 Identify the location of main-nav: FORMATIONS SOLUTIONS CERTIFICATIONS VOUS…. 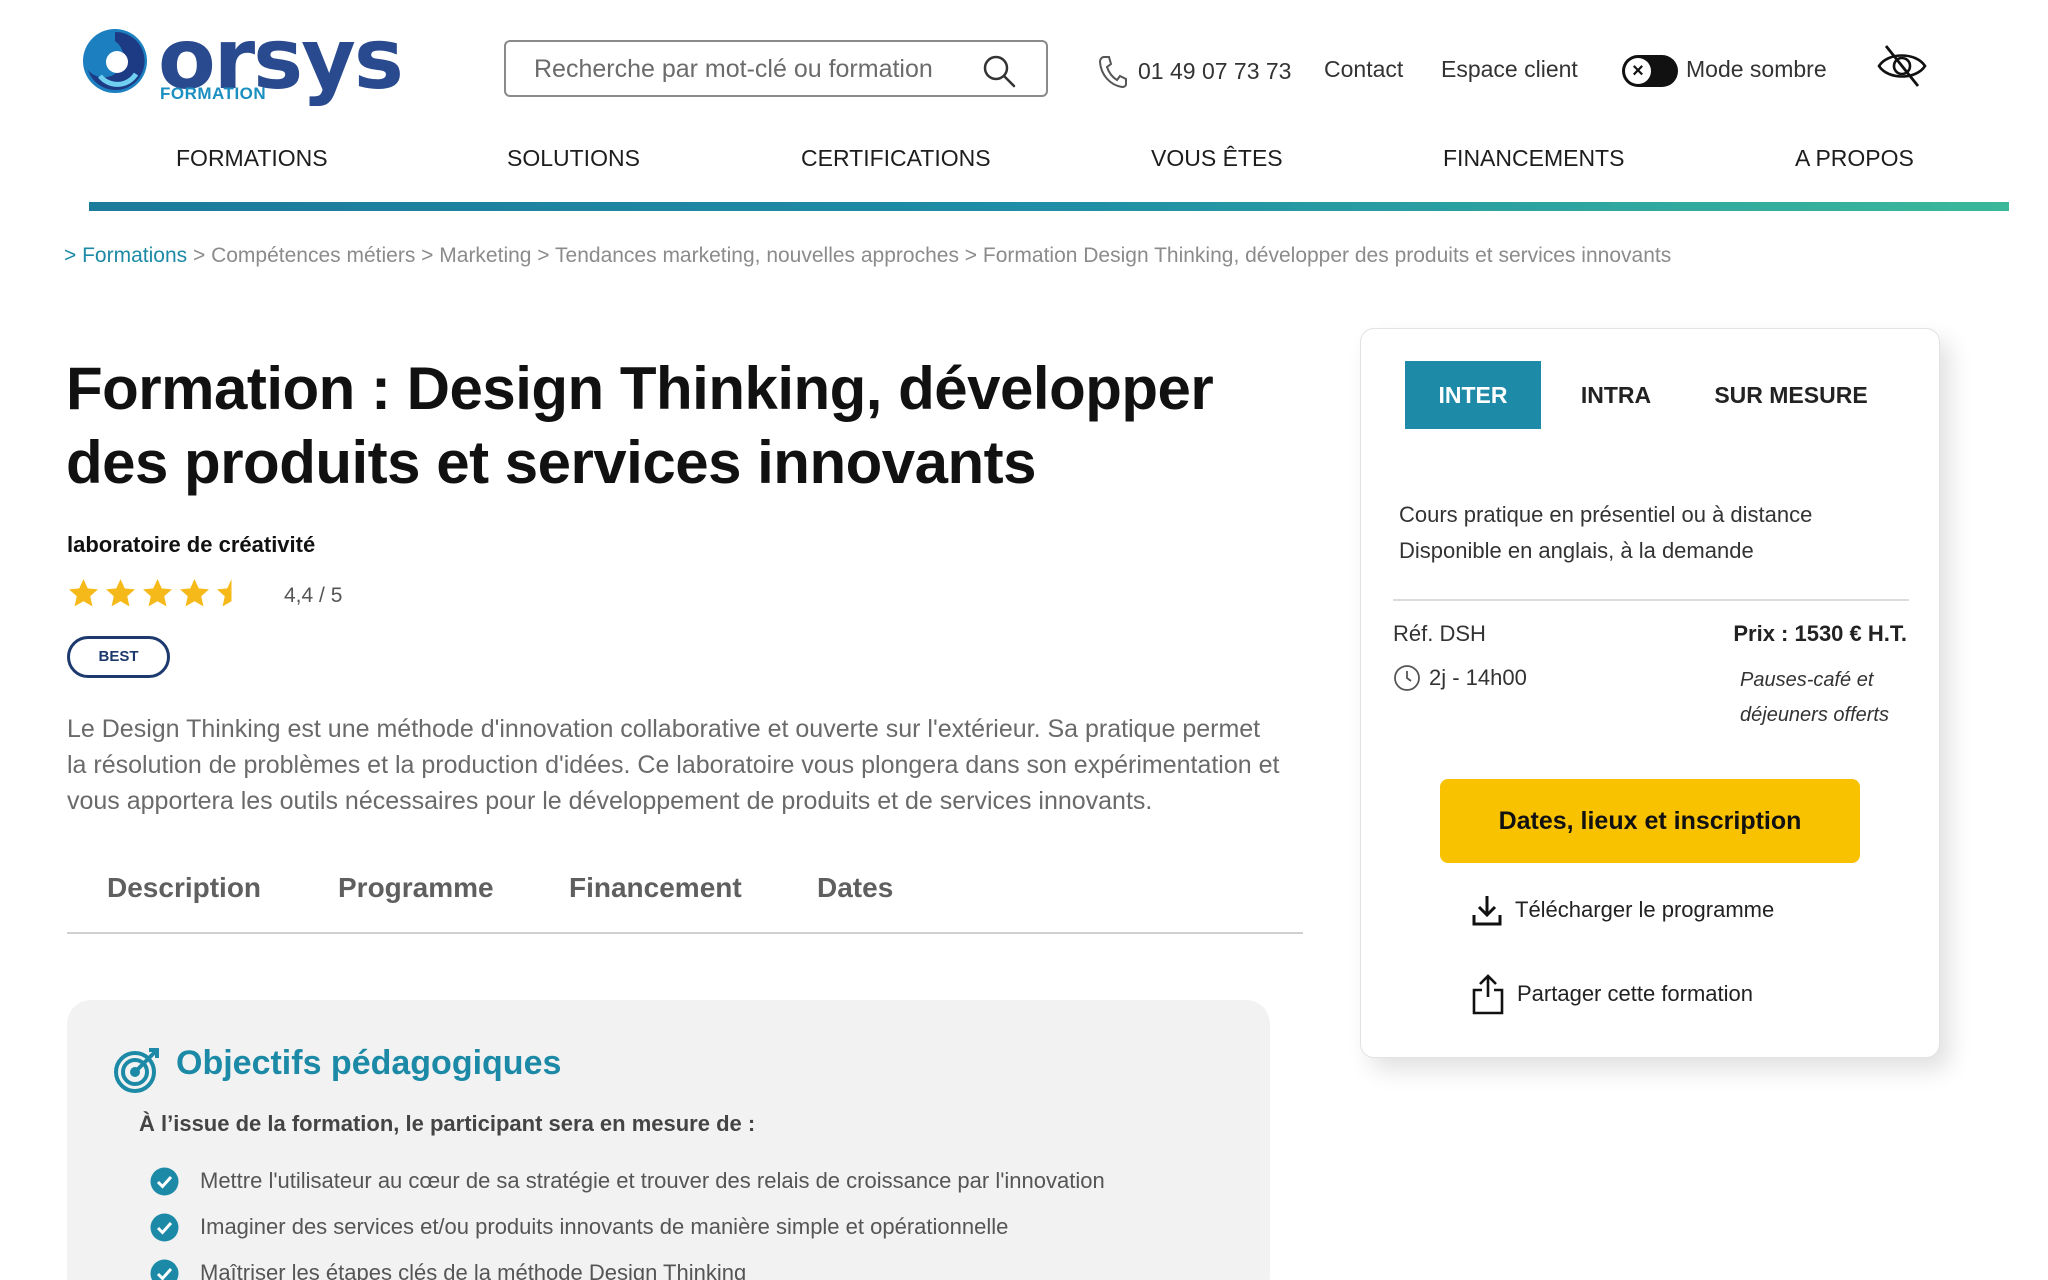
(1050, 165).